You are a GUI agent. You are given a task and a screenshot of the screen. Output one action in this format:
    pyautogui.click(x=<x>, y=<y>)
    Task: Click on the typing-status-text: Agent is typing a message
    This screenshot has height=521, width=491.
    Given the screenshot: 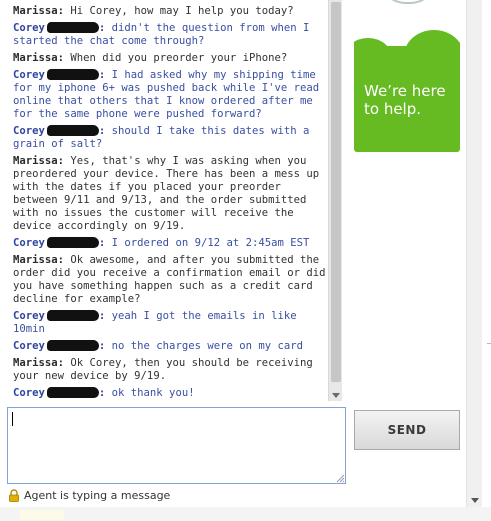 What is the action you would take?
    pyautogui.click(x=97, y=495)
    